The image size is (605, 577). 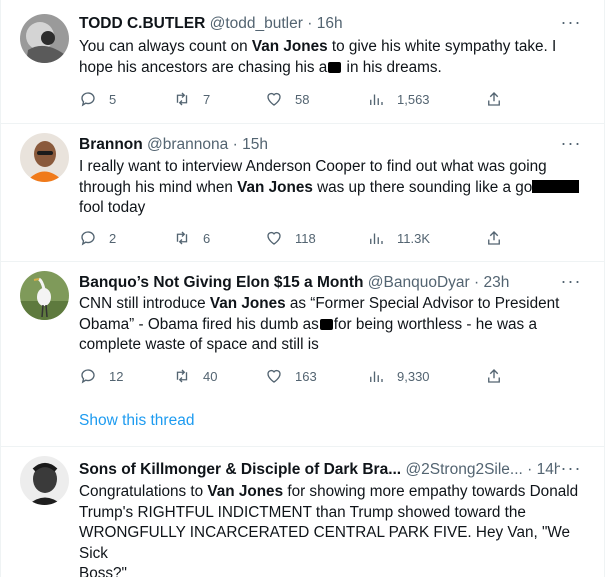 What do you see at coordinates (496, 282) in the screenshot?
I see `timestamp: 23h` at bounding box center [496, 282].